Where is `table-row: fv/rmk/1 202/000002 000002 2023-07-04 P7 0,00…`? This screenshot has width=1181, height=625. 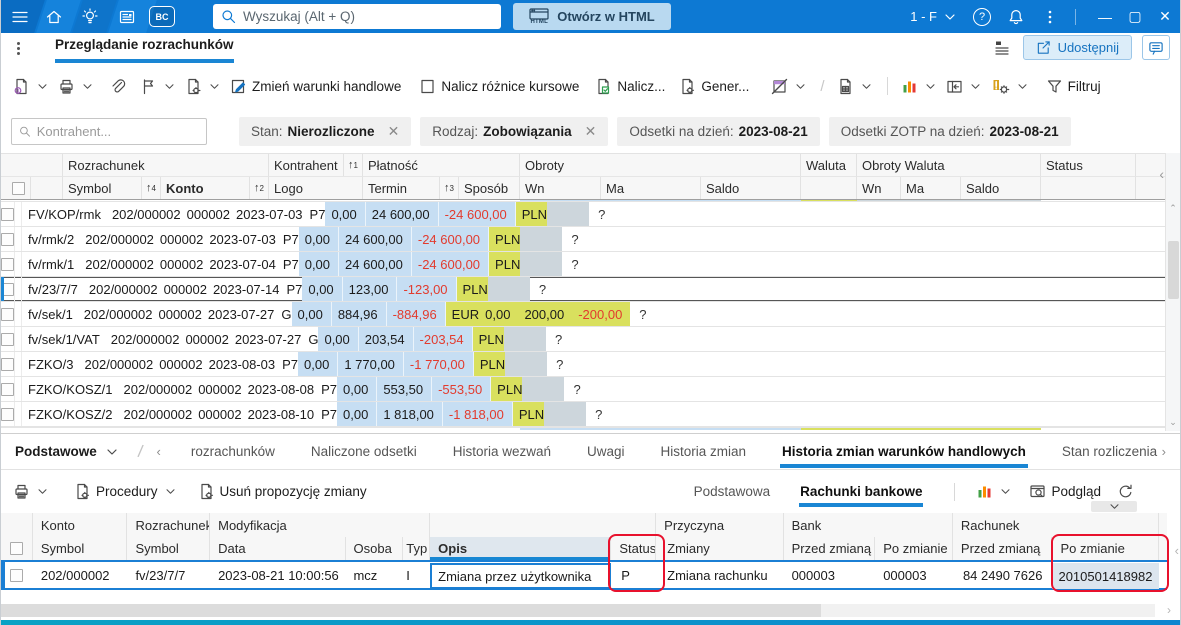
table-row: fv/rmk/1 202/000002 000002 2023-07-04 P7 0,00… is located at coordinates (584, 264).